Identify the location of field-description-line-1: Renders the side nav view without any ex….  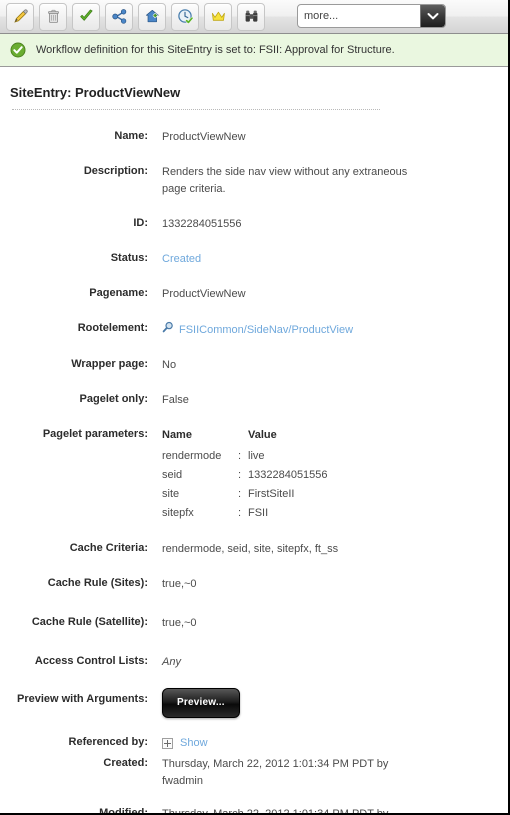
(285, 172).